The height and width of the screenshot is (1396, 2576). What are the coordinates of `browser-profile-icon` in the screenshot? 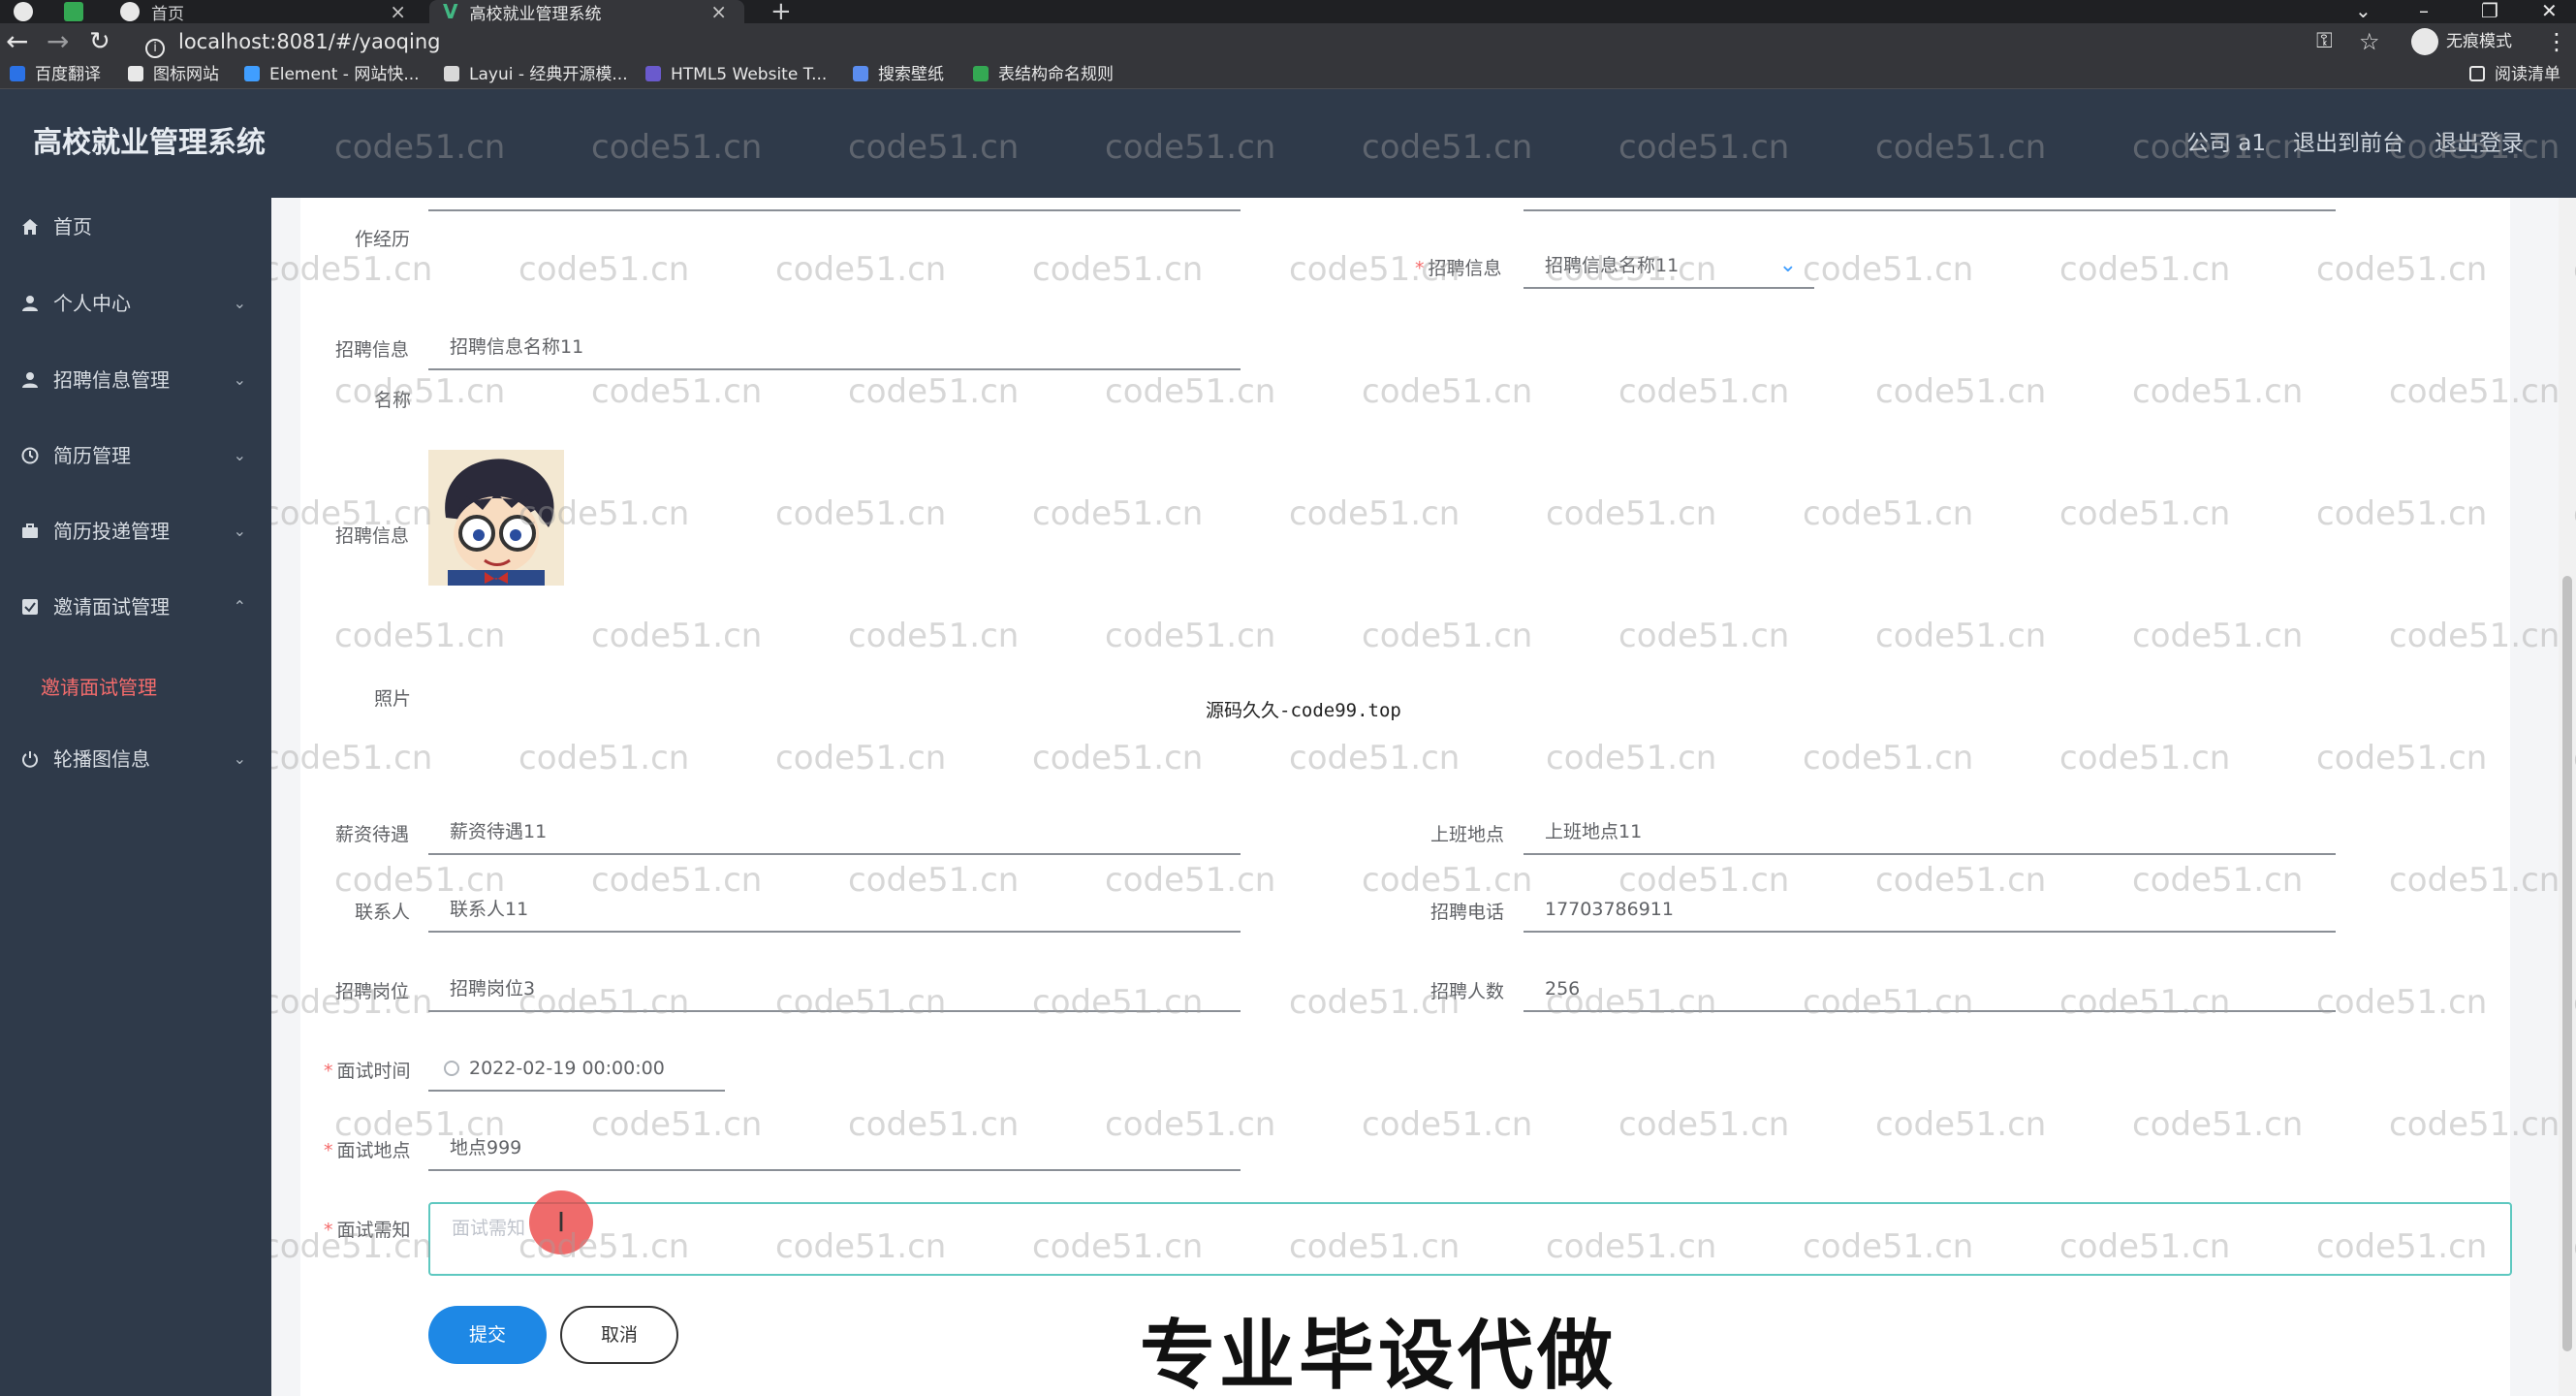 It's located at (25, 11).